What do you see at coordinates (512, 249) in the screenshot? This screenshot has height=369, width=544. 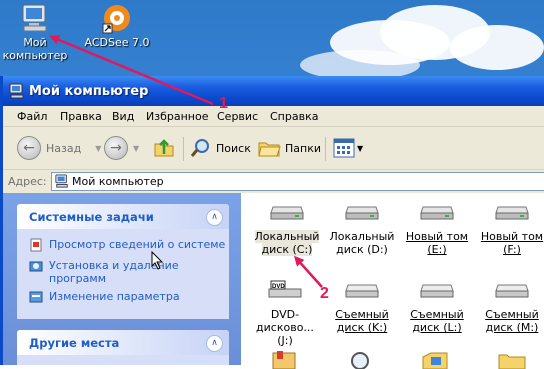 I see `drive-label: (F:)` at bounding box center [512, 249].